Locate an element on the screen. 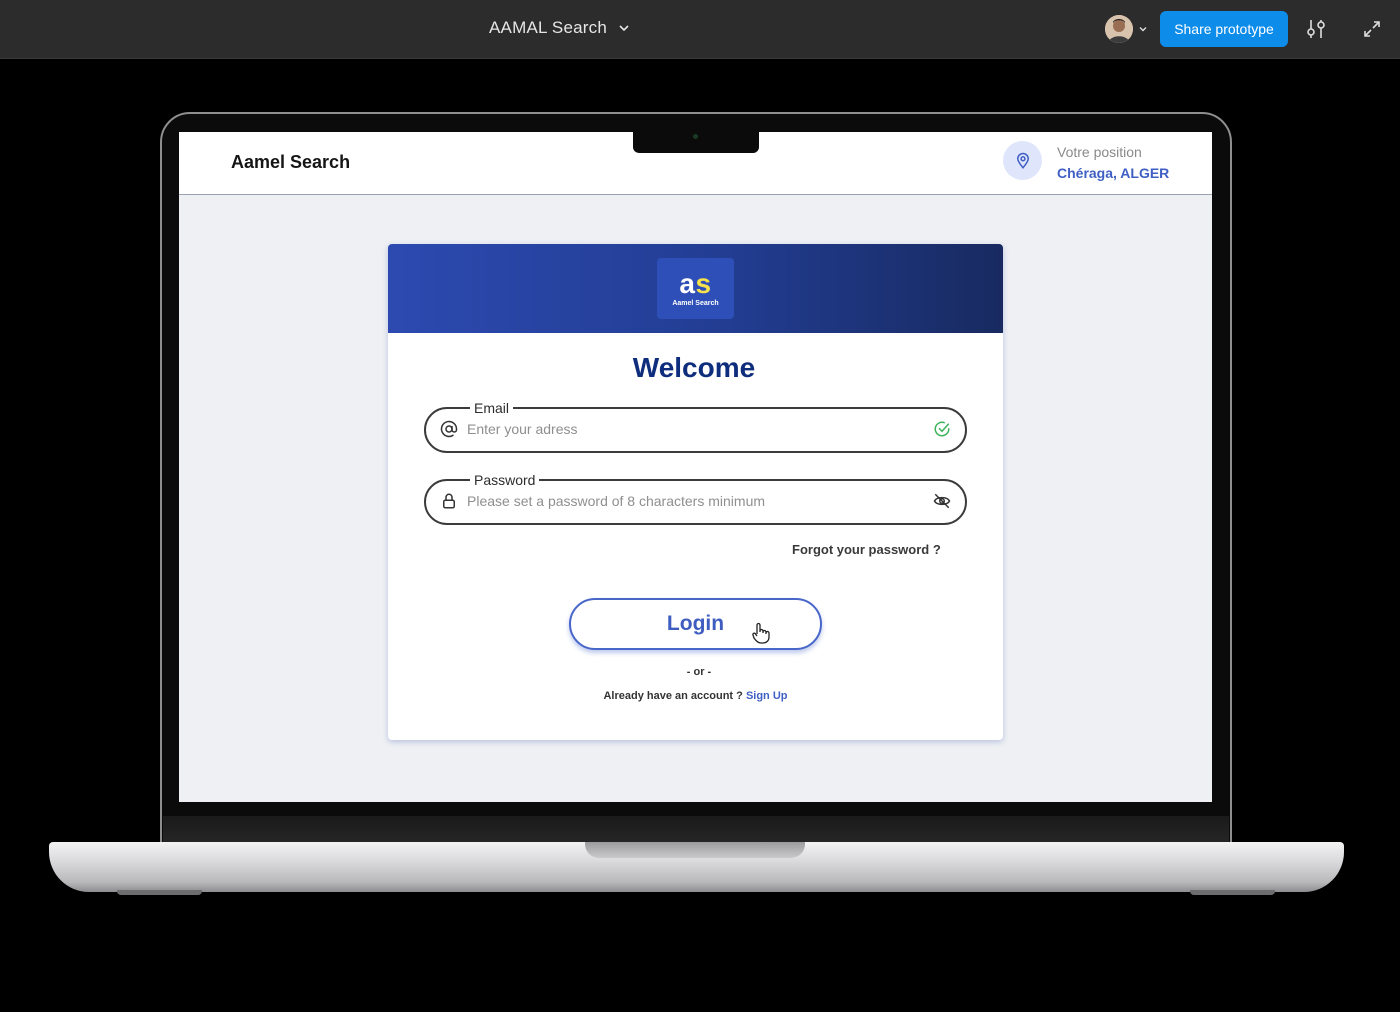  card-banner: as Aamel Search is located at coordinates (695, 288).